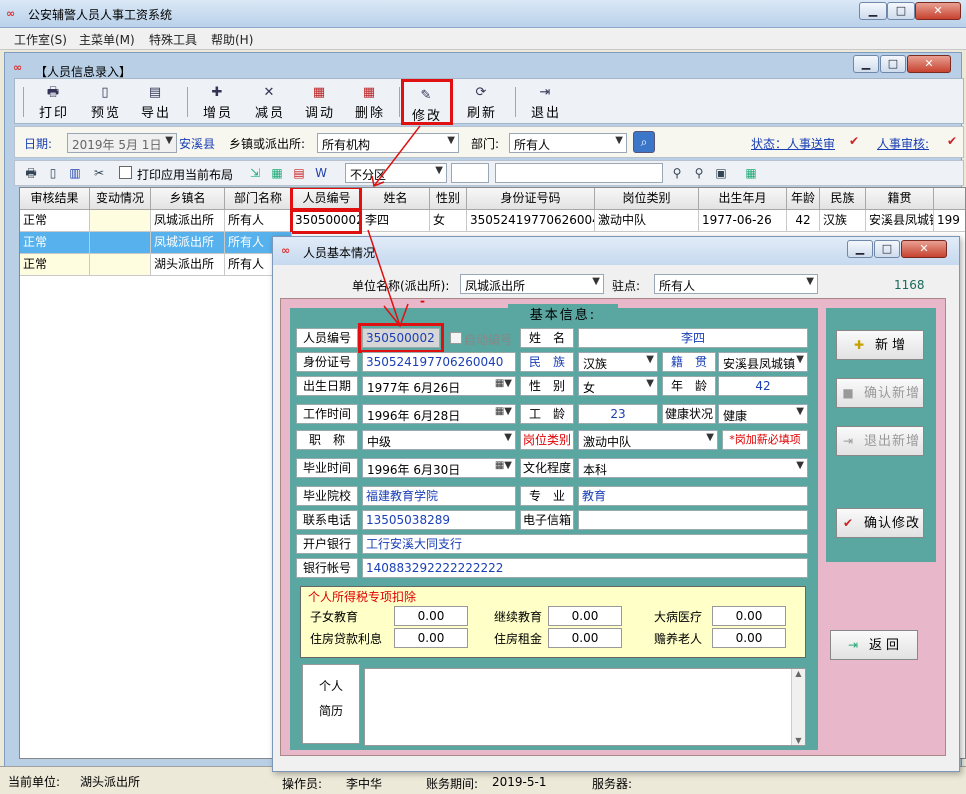  I want to click on annotation-arrows, so click(394, 226).